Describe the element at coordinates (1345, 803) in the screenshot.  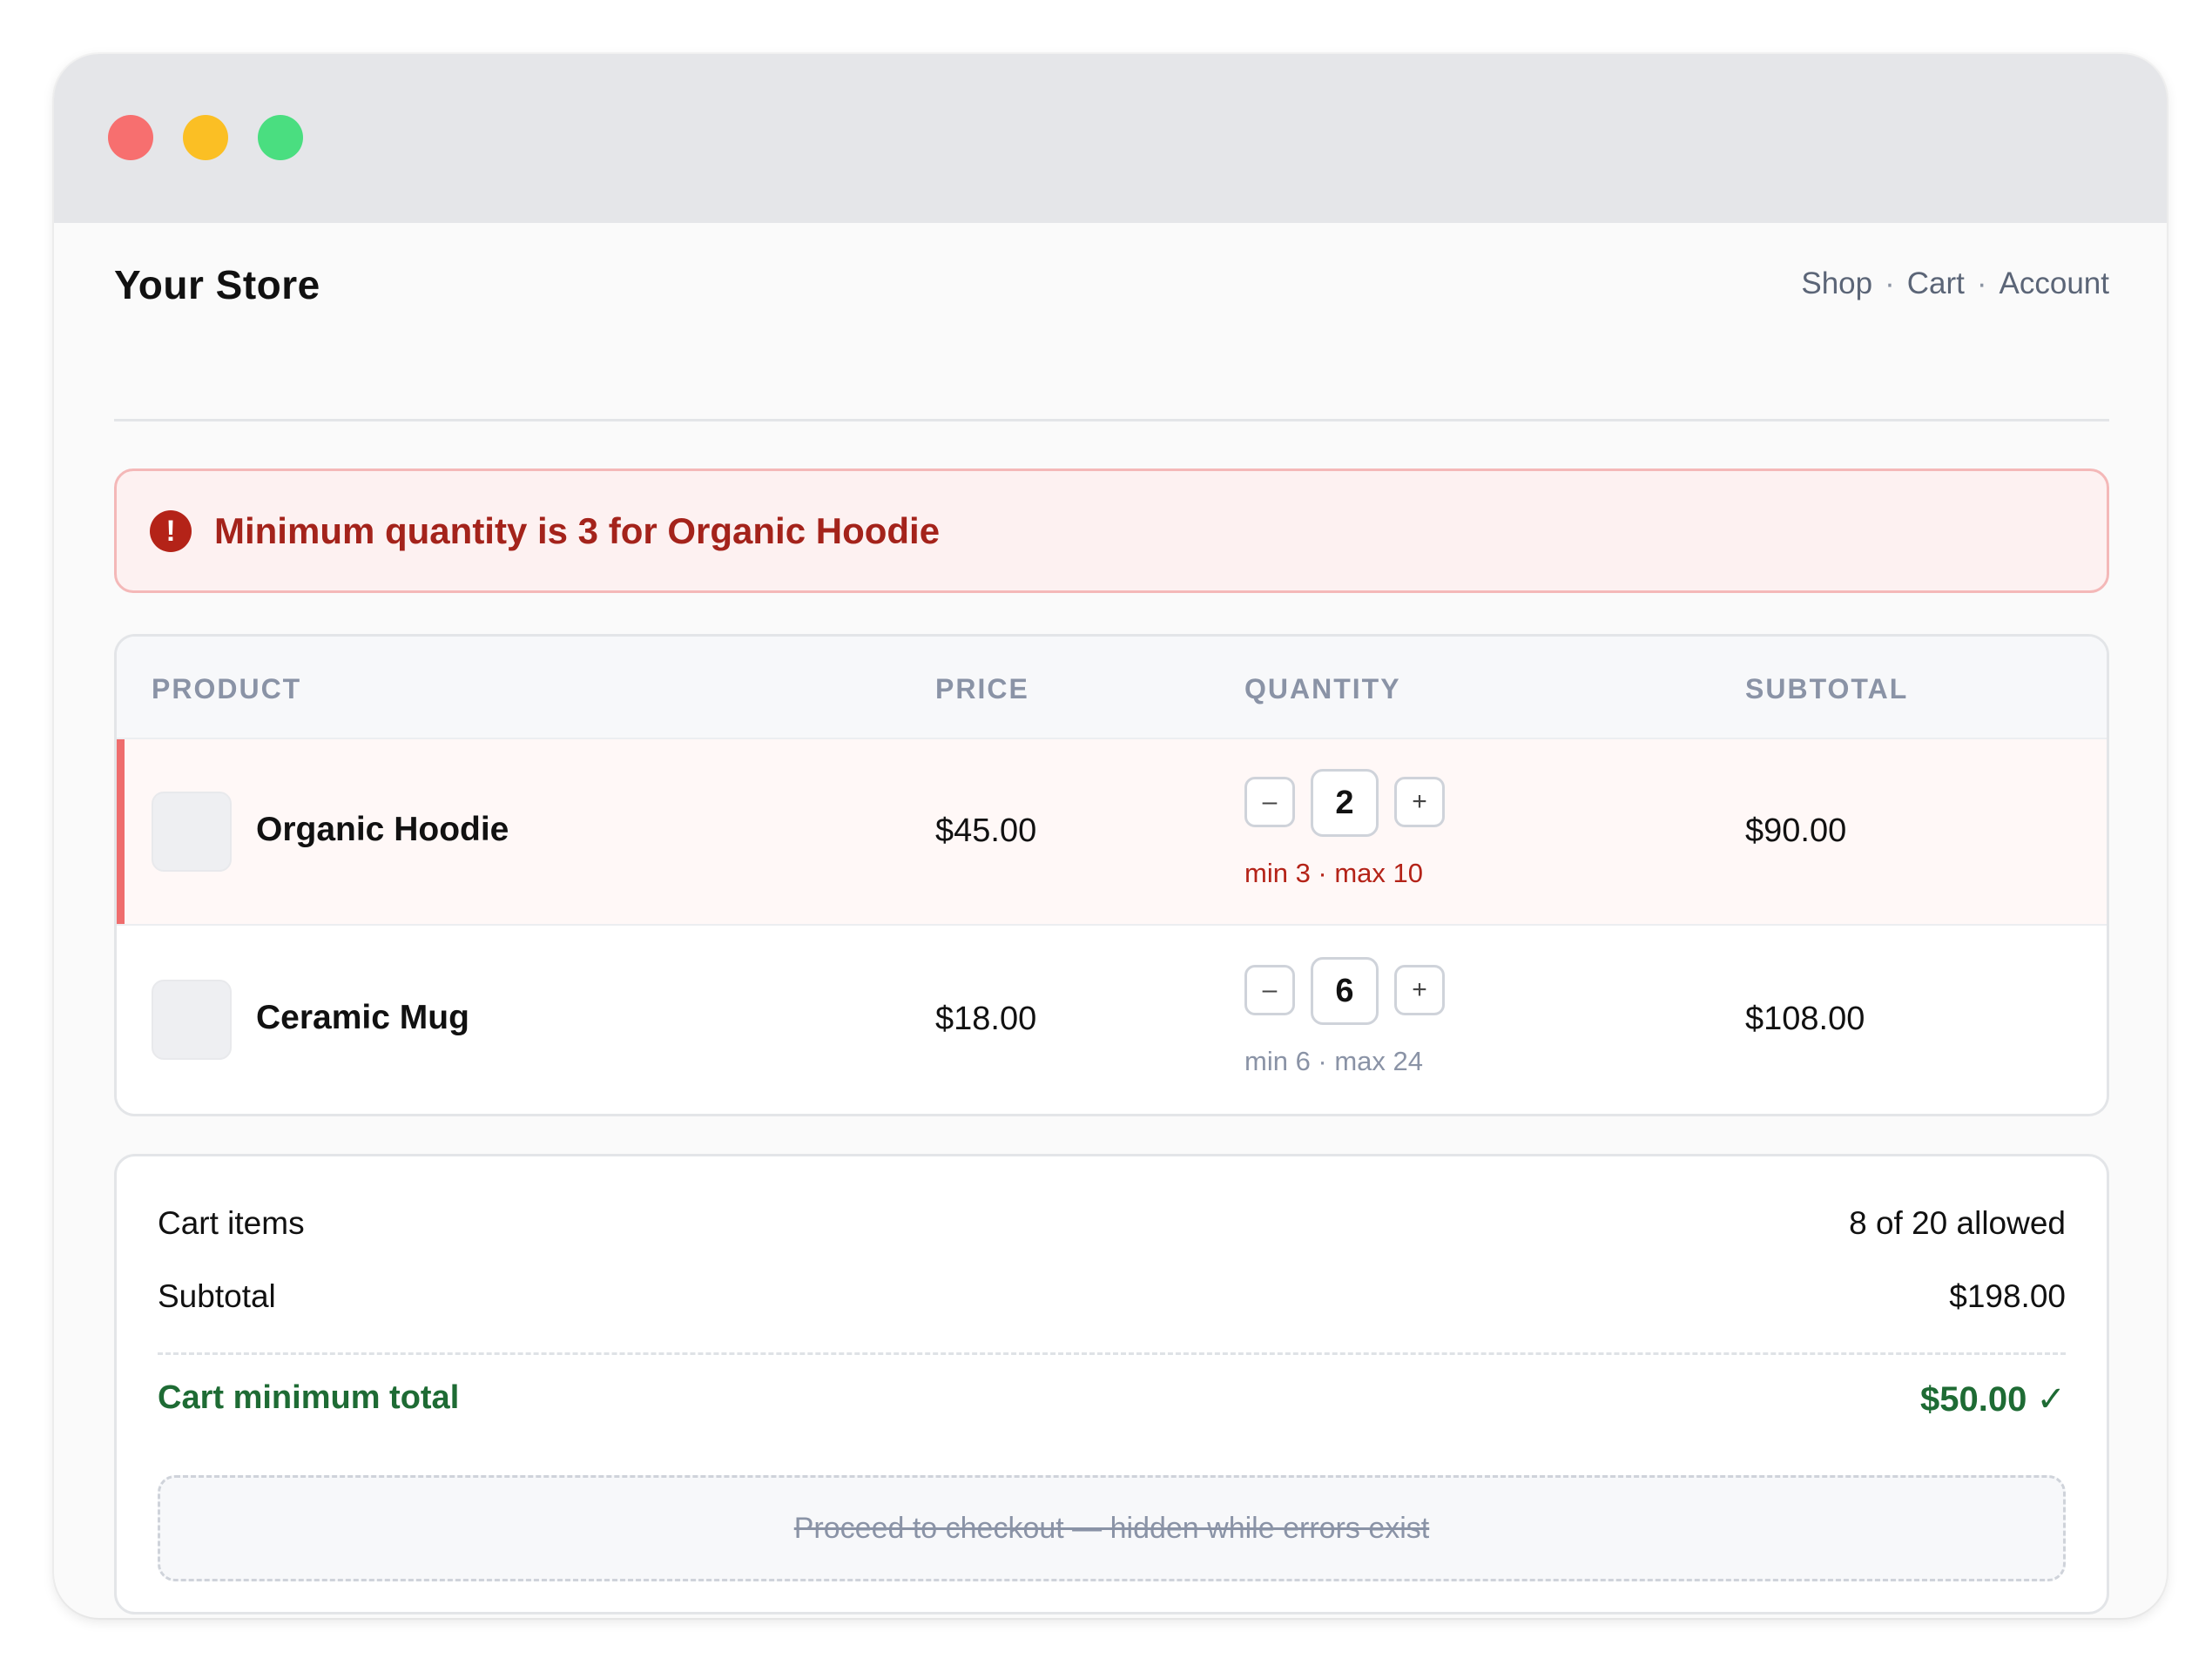
I see `quantity-input: 2` at that location.